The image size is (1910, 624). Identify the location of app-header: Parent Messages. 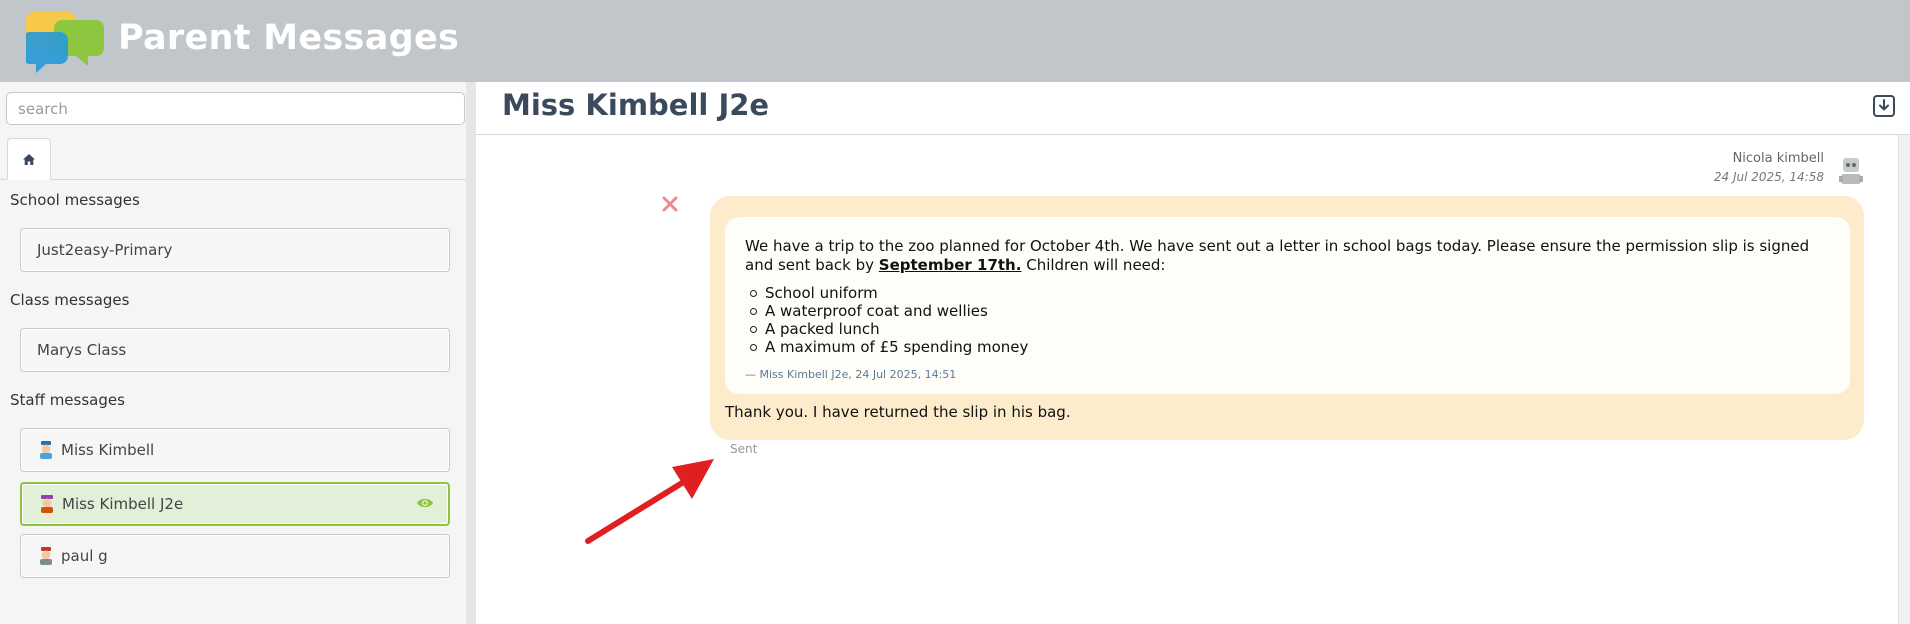
(955, 41).